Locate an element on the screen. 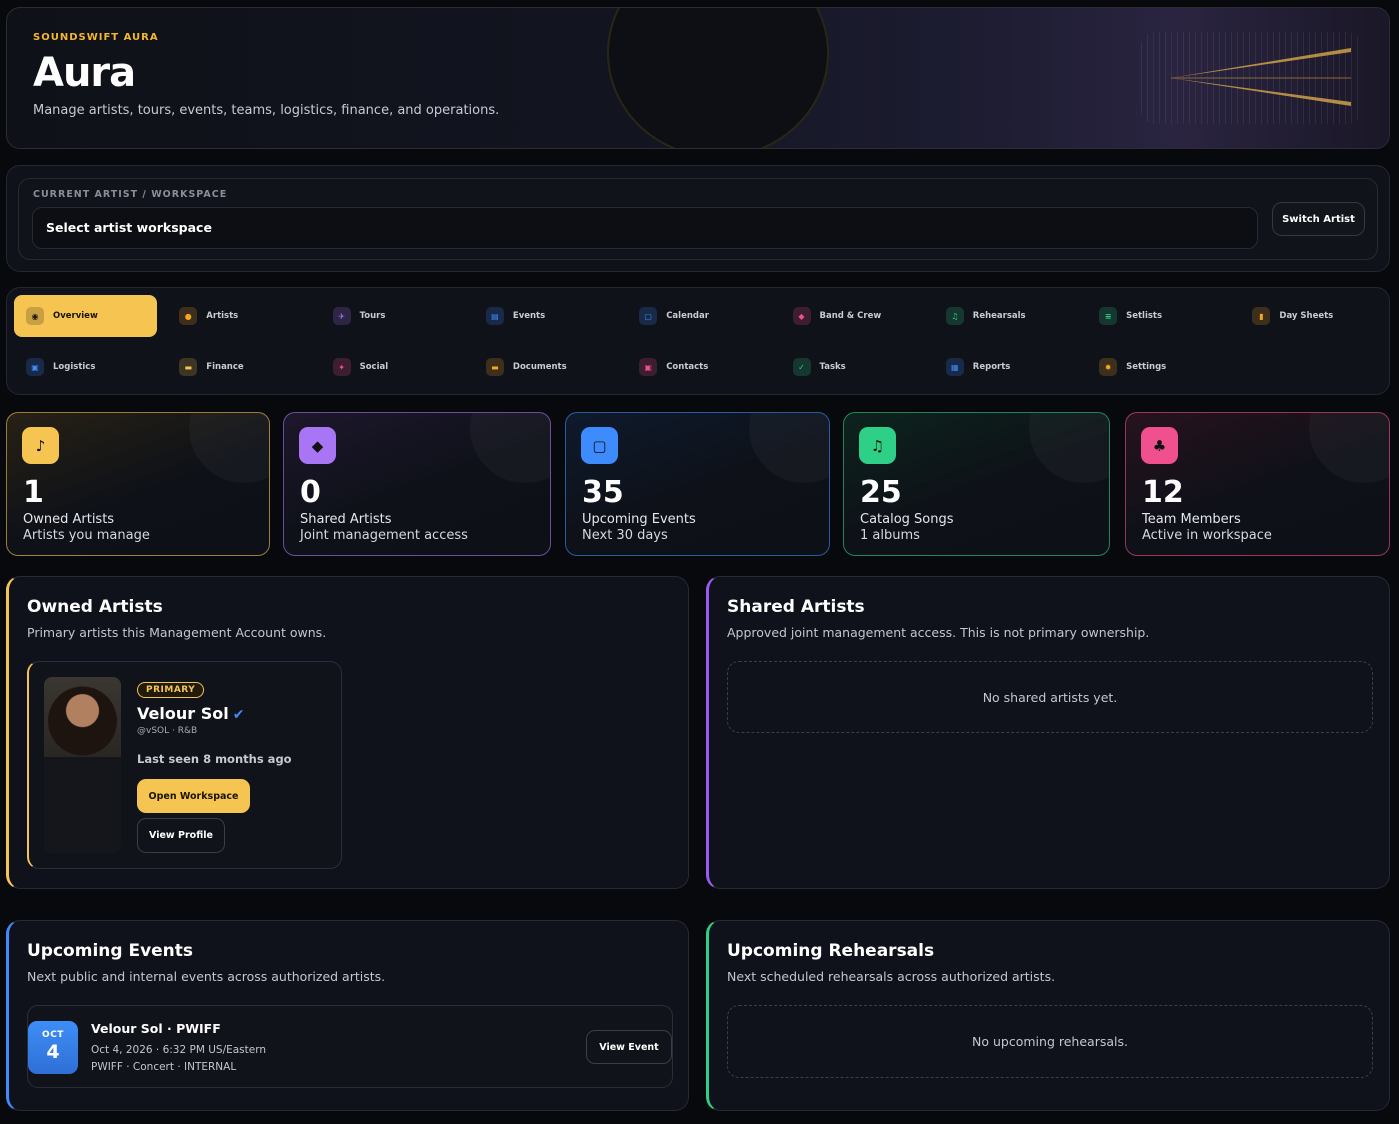  nav-item-tasks: ✓ Tasks is located at coordinates (852, 367).